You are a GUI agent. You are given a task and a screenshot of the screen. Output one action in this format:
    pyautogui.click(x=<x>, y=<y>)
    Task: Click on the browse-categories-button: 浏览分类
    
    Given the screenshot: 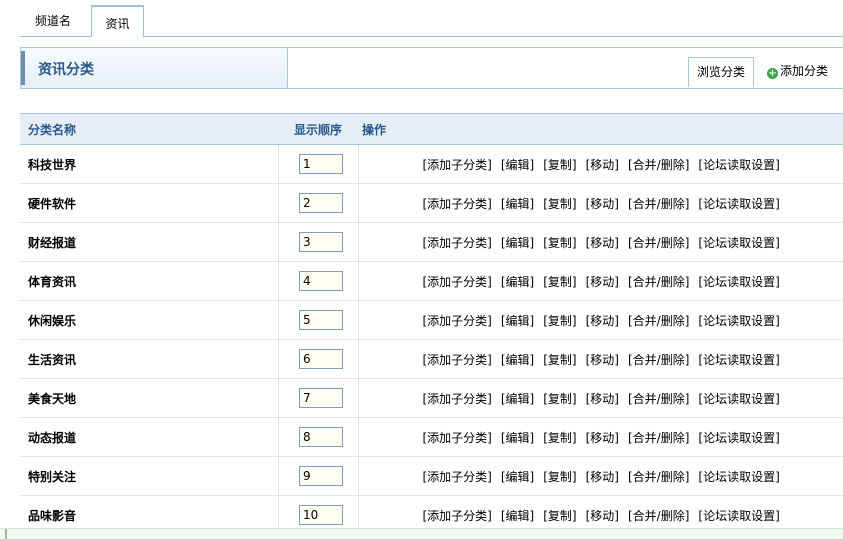 What is the action you would take?
    pyautogui.click(x=721, y=72)
    